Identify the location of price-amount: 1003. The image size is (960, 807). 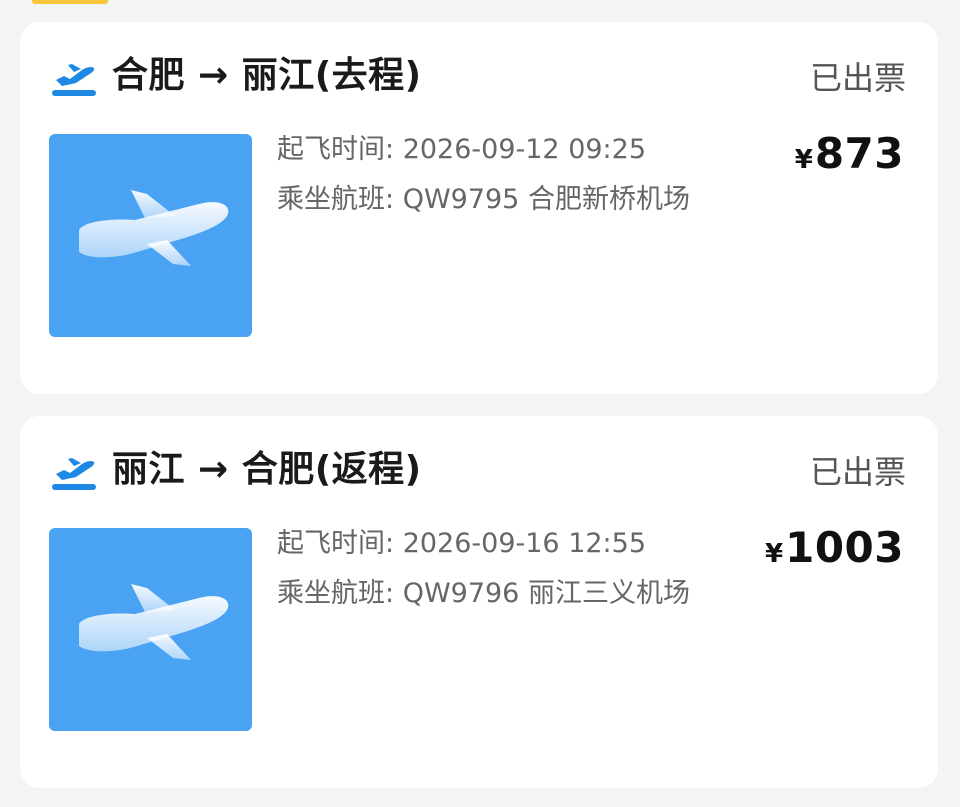
(844, 547).